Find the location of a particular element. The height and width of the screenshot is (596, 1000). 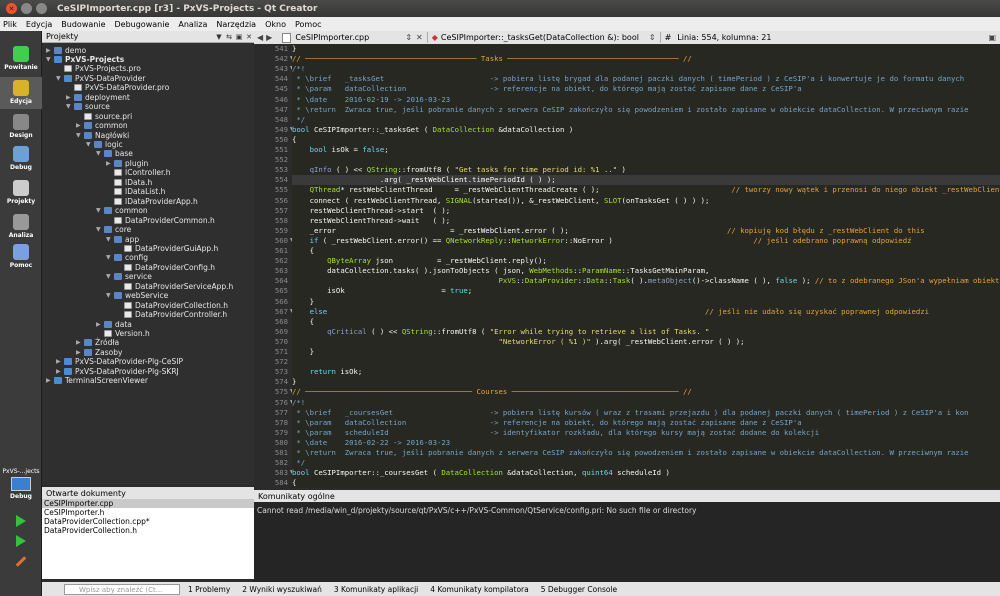

open-document-item: DataProviderCollection.cpp* is located at coordinates (148, 521).